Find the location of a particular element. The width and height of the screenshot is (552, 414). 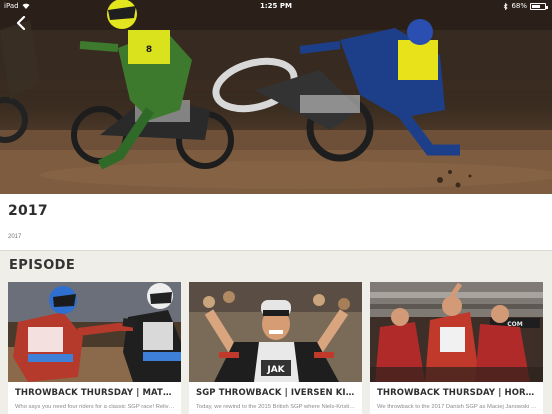

info-card: 2017 2017 is located at coordinates (276, 222).